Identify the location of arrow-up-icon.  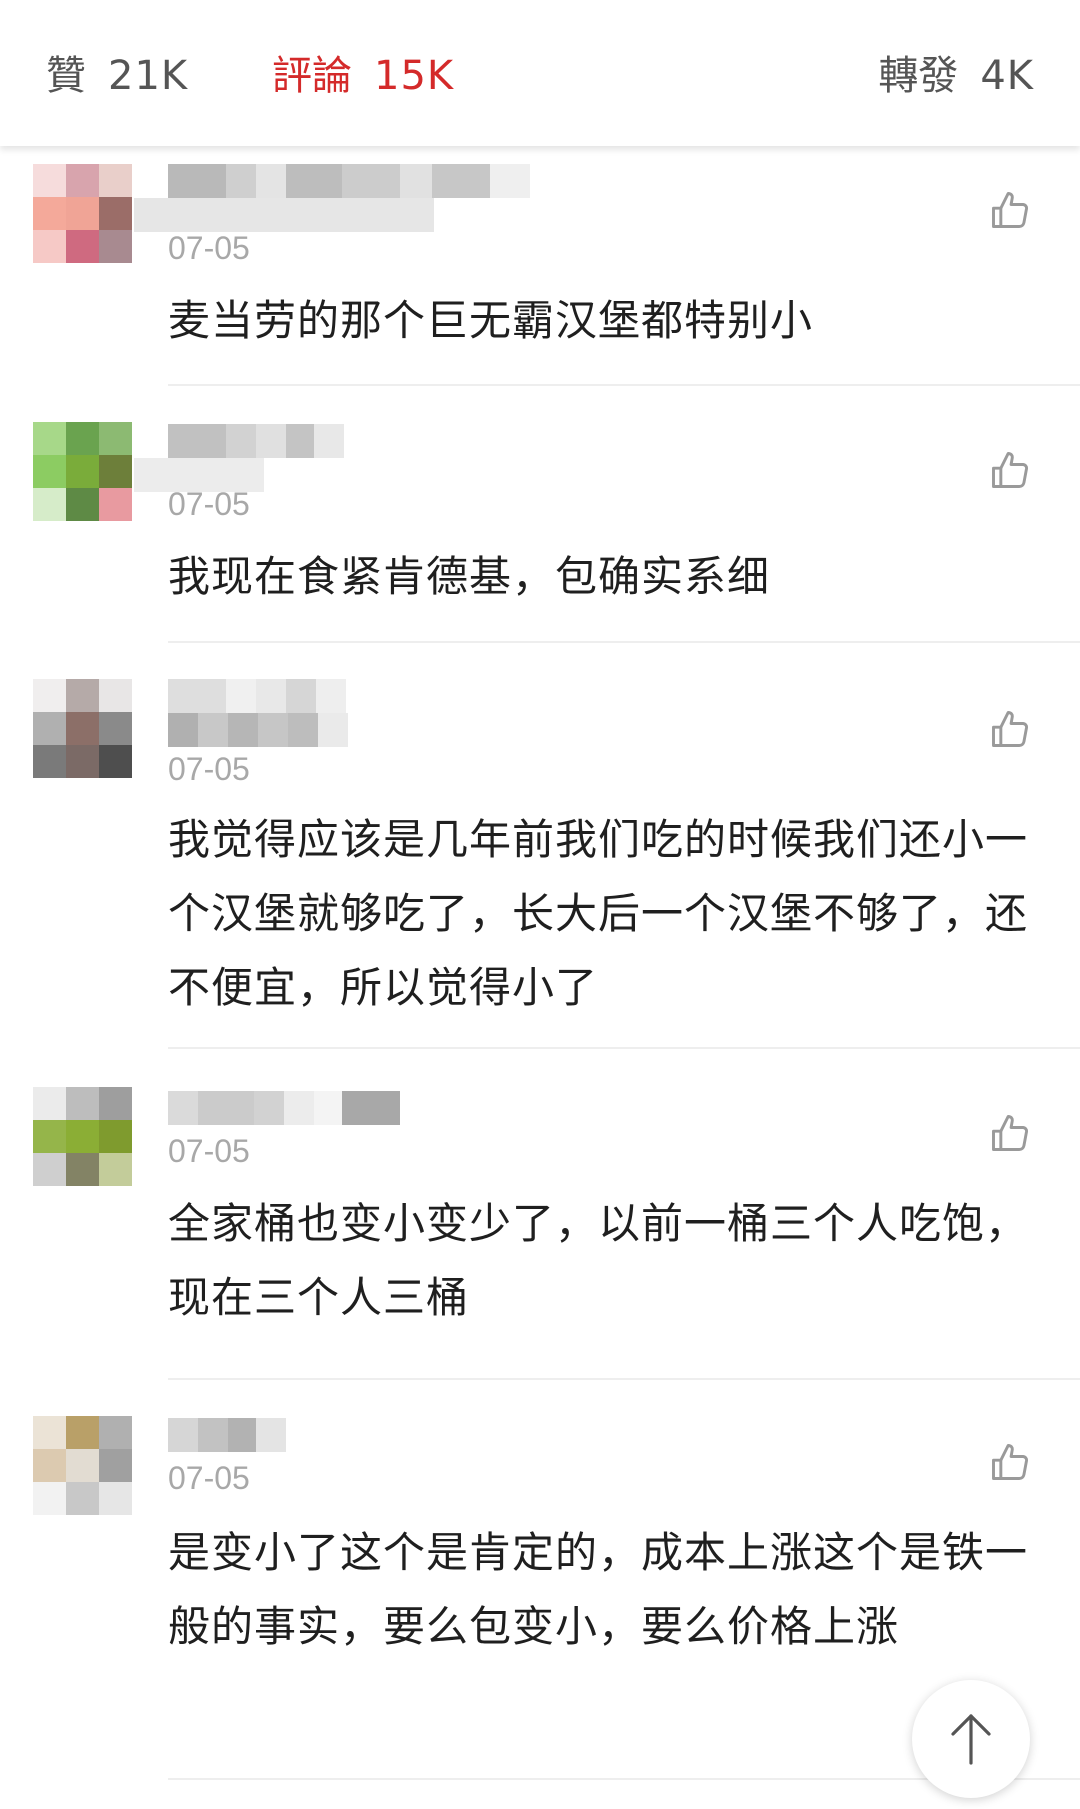
(971, 1739).